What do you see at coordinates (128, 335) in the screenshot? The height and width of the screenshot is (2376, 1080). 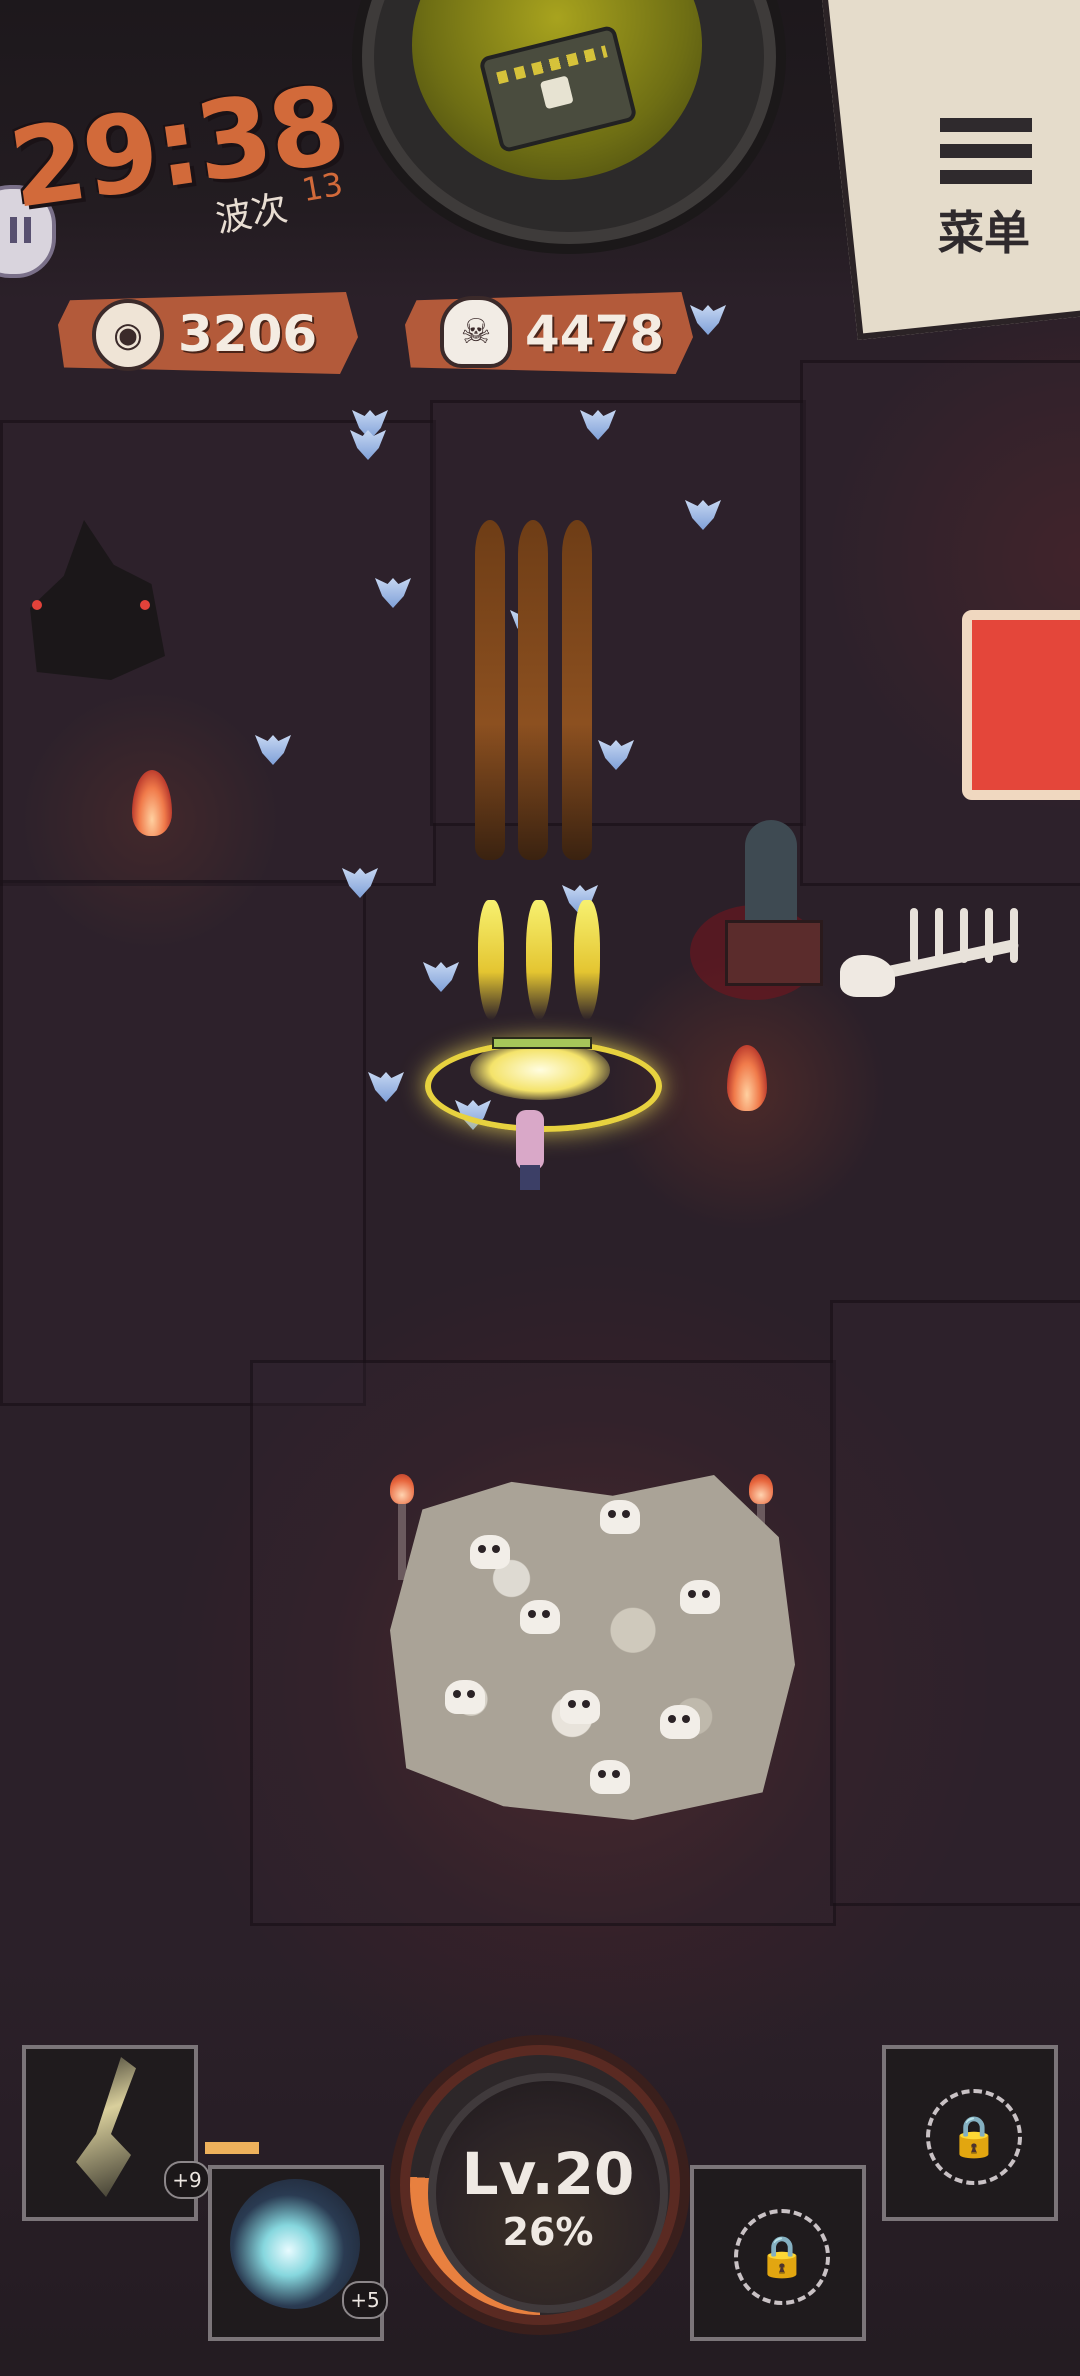 I see `eye-coin-icon: ◉` at bounding box center [128, 335].